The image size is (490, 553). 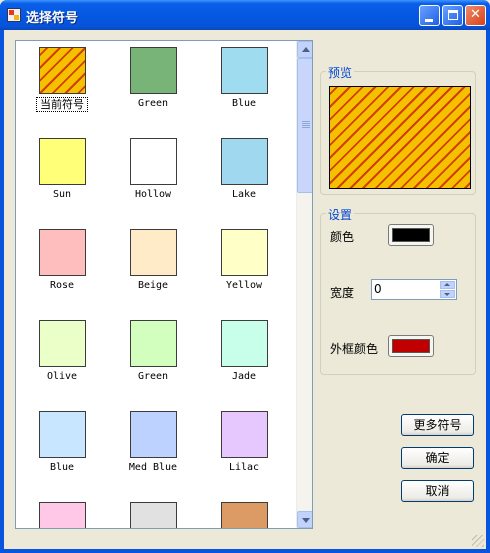 What do you see at coordinates (244, 285) in the screenshot?
I see `symbol-label: Yellow` at bounding box center [244, 285].